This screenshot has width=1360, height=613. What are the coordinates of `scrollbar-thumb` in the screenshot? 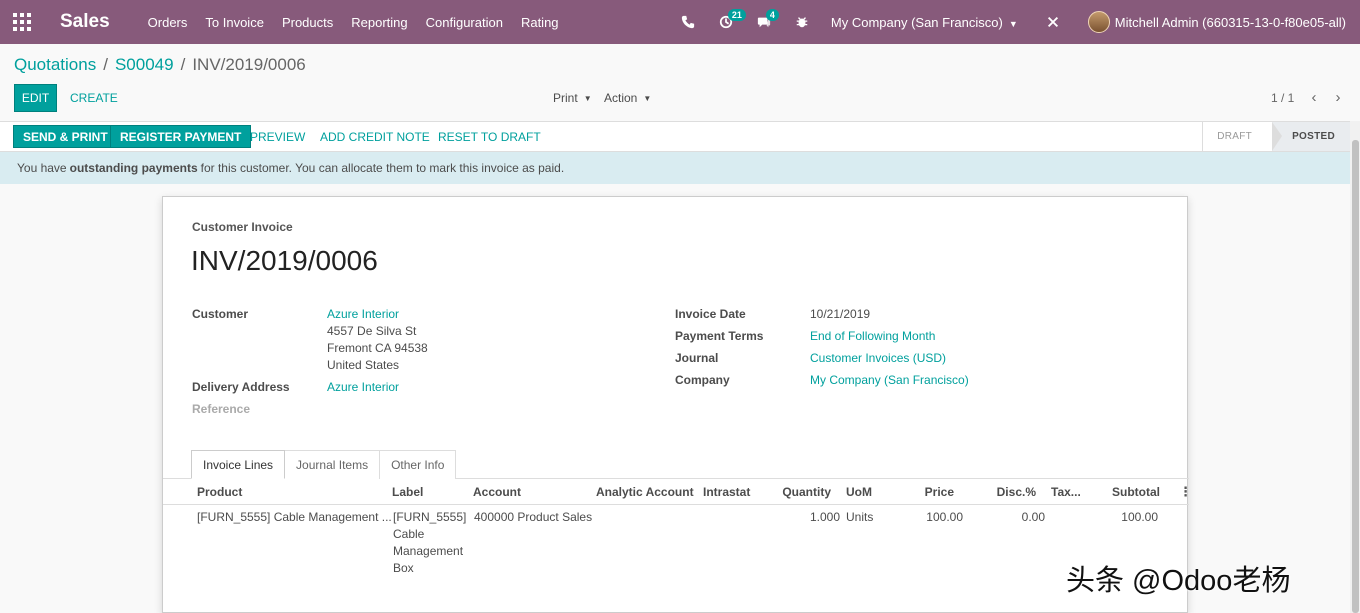 It's located at (1355, 376).